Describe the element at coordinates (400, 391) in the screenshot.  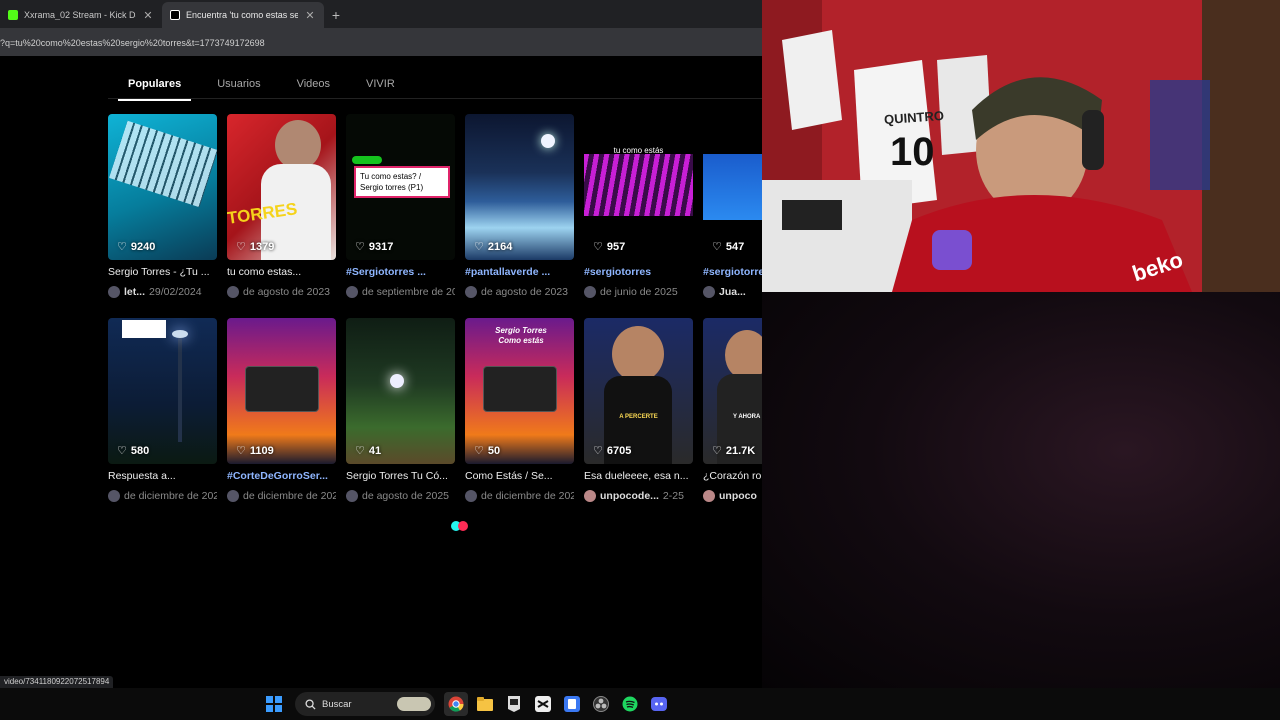
I see `video-thumbnail: ♡ 41` at that location.